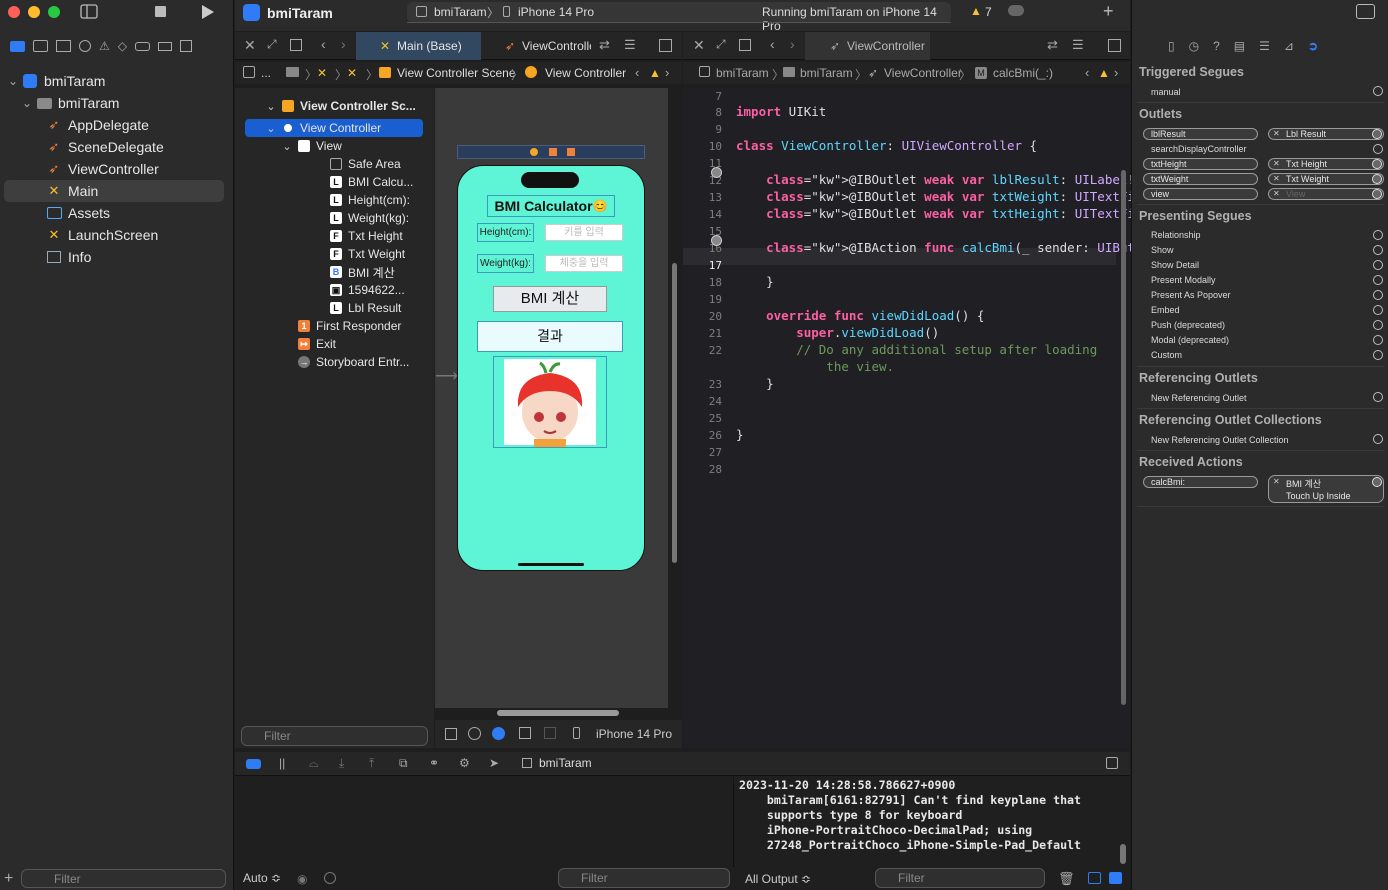 This screenshot has width=1388, height=890. Describe the element at coordinates (792, 44) in the screenshot. I see `forward-icon: ›` at that location.